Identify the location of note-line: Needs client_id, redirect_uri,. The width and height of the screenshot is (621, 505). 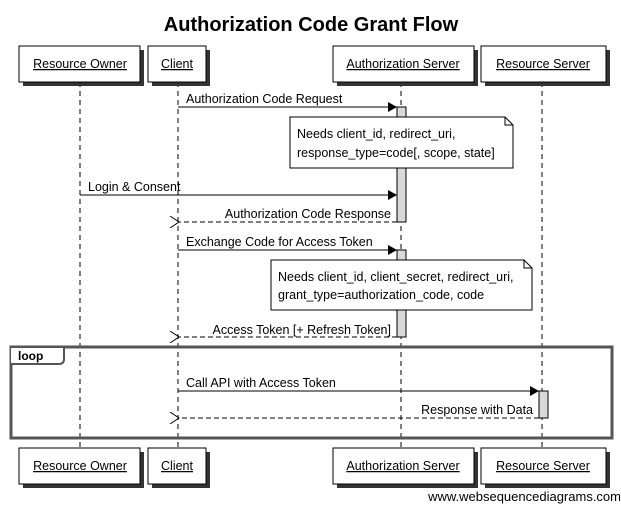
(376, 134).